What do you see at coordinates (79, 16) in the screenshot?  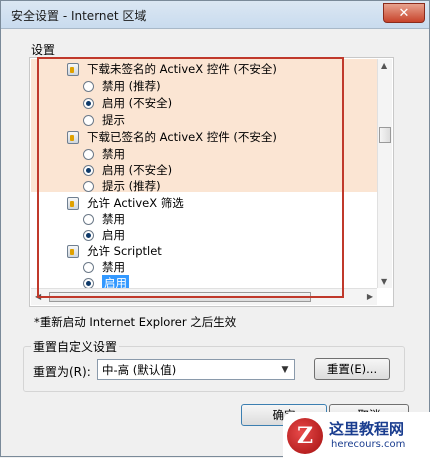 I see `window-title: 安全设置 - Internet 区域` at bounding box center [79, 16].